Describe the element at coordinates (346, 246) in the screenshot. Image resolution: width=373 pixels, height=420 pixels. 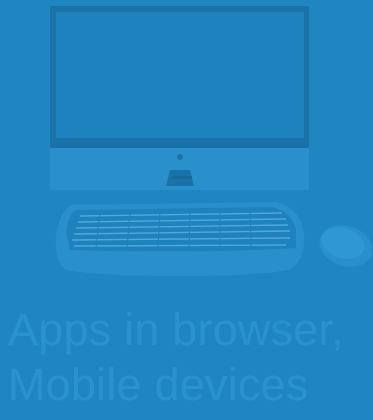
I see `mouse-icon` at that location.